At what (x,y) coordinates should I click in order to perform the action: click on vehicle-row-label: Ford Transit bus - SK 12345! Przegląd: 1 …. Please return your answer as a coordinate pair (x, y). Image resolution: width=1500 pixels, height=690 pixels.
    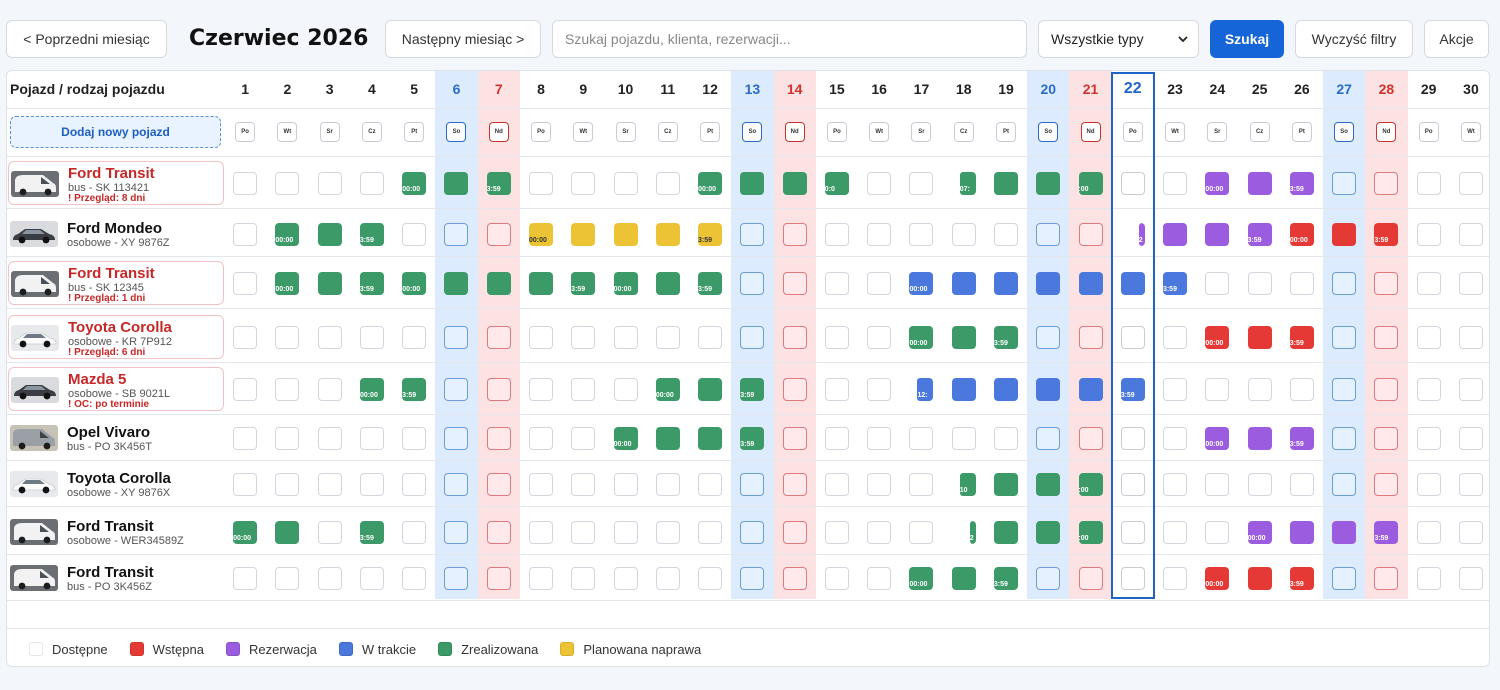
    Looking at the image, I should click on (116, 283).